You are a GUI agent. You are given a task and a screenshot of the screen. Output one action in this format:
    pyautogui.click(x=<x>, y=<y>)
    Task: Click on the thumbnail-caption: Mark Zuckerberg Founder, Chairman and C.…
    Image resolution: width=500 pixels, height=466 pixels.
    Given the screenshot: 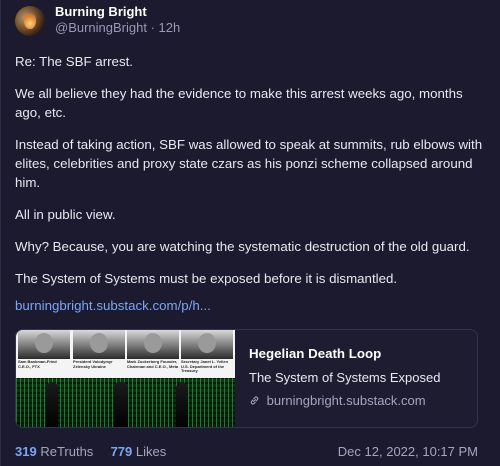 What is the action you would take?
    pyautogui.click(x=153, y=364)
    